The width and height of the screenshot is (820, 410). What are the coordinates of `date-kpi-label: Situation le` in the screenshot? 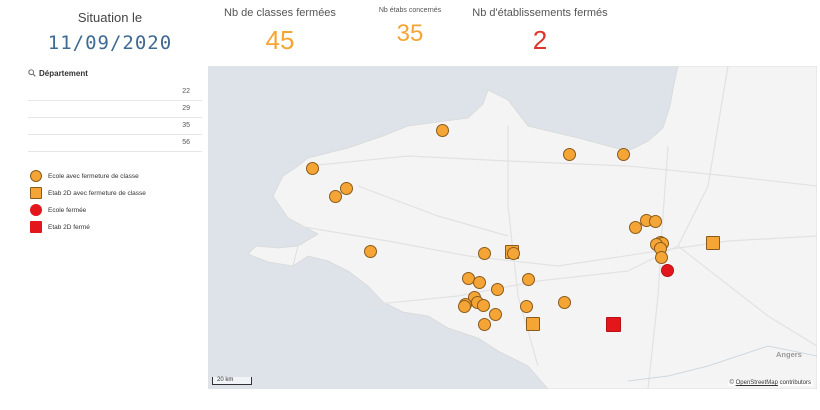 It's located at (110, 17).